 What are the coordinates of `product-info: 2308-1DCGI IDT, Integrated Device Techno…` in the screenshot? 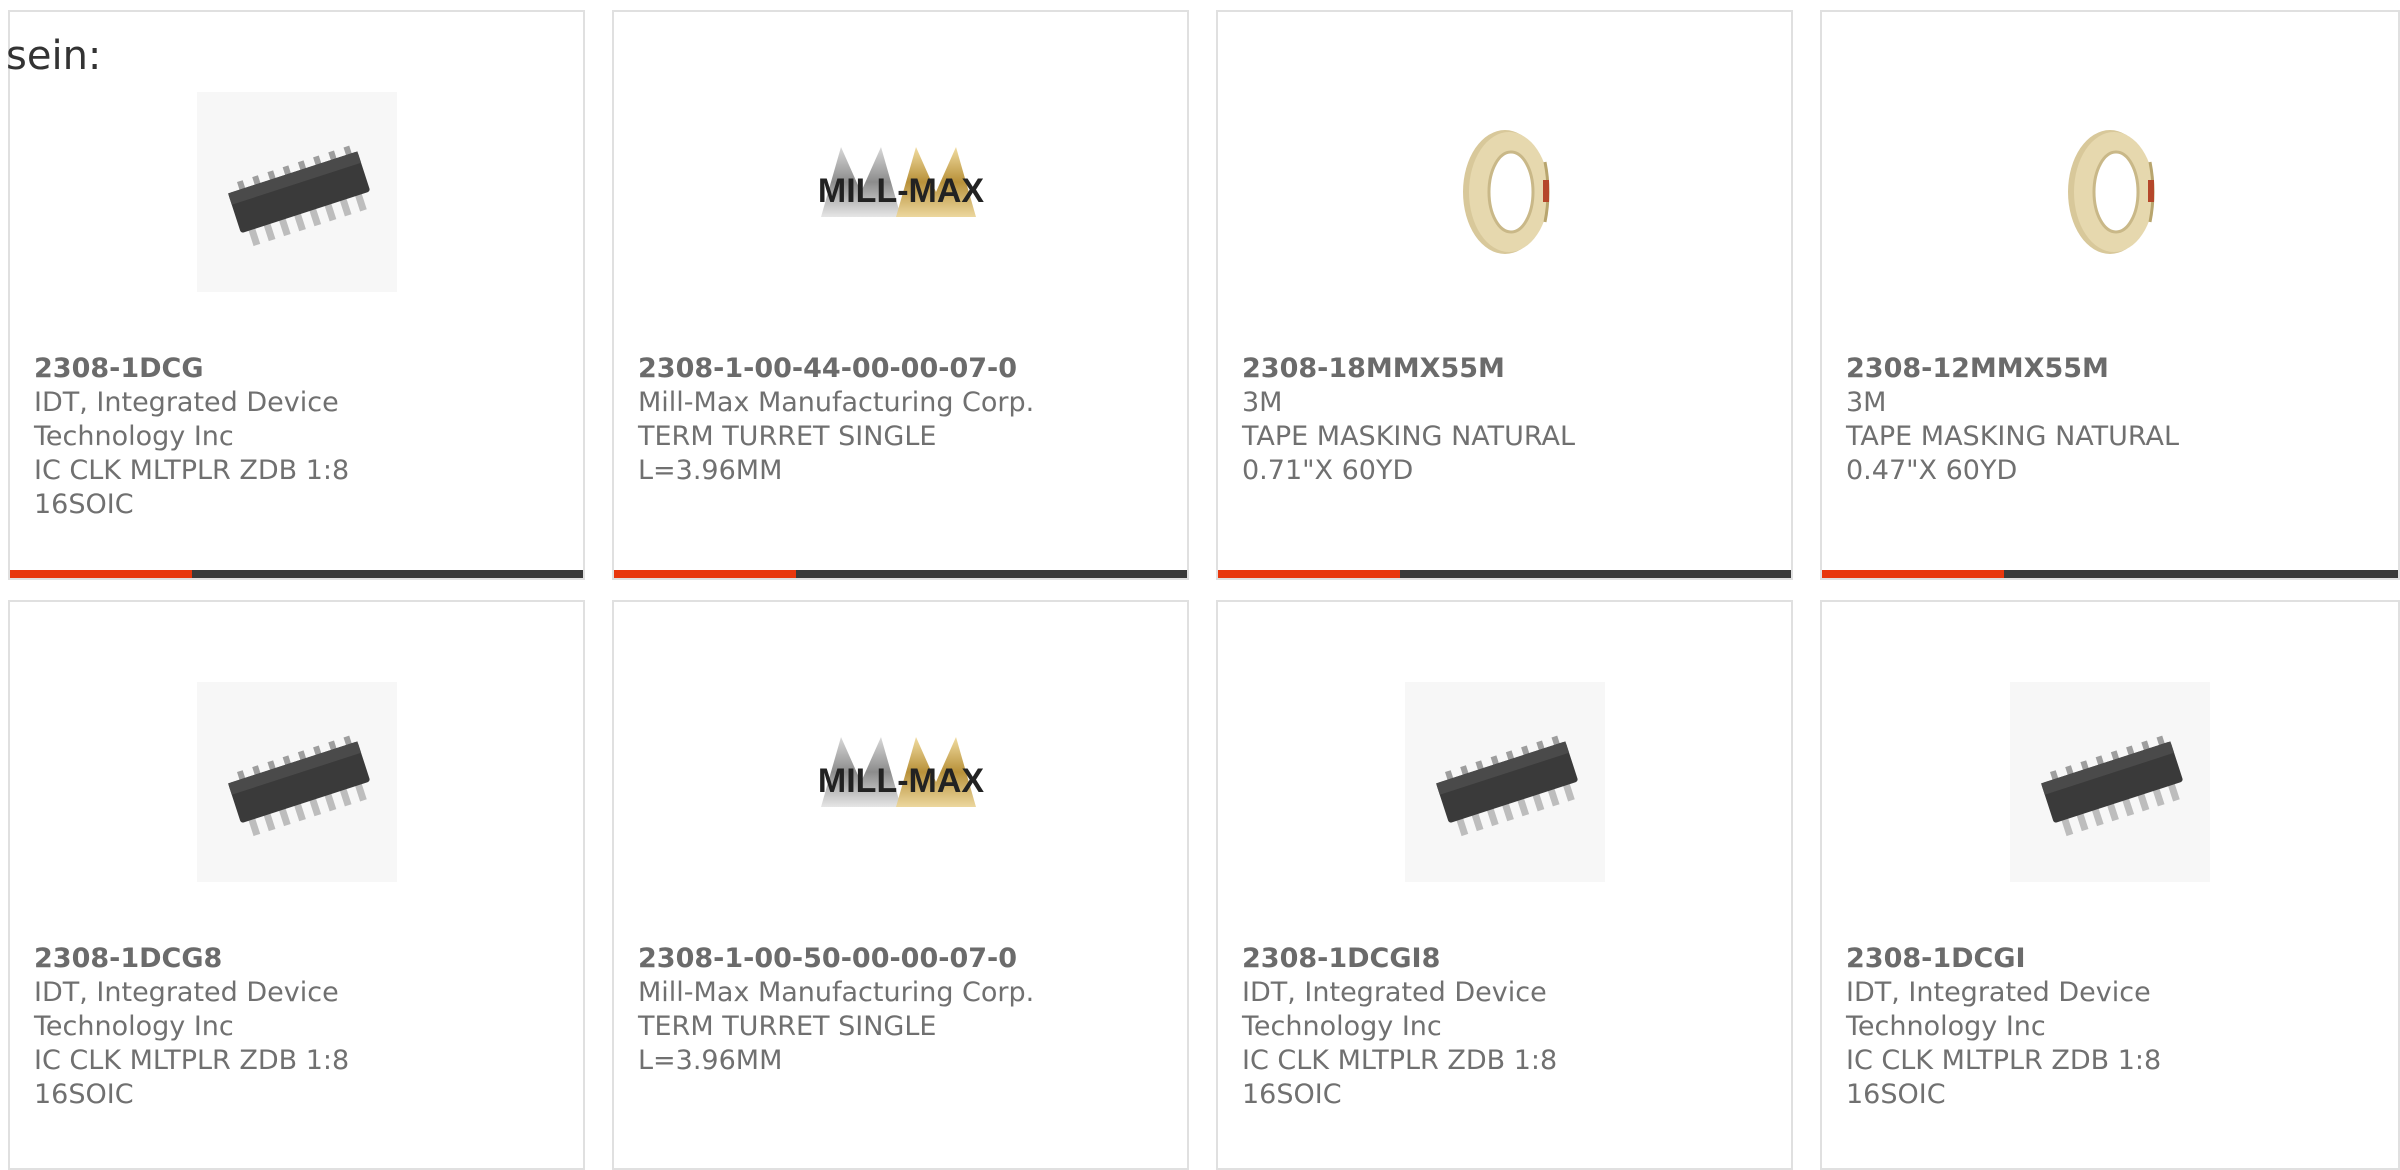 It's located at (2056, 1027).